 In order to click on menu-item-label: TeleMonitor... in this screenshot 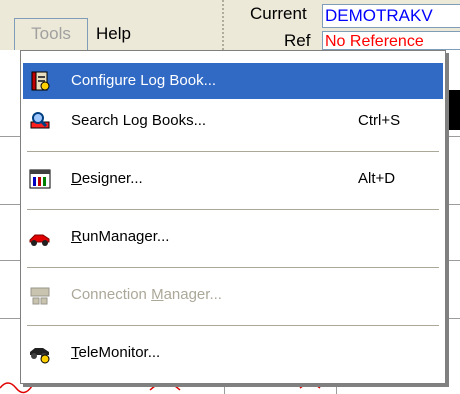, I will do `click(116, 352)`.